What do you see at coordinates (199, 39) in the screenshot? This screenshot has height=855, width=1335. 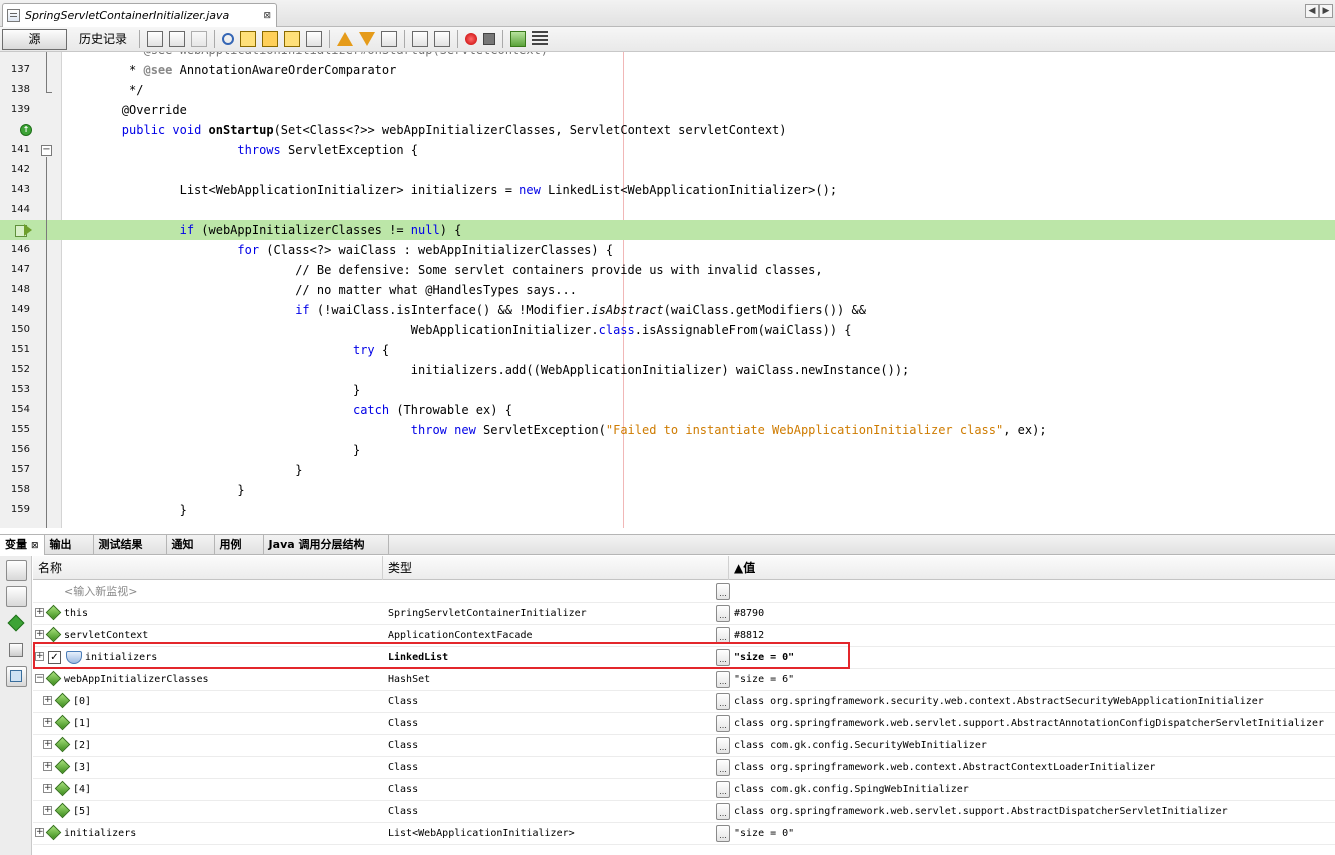 I see `forward-icon` at bounding box center [199, 39].